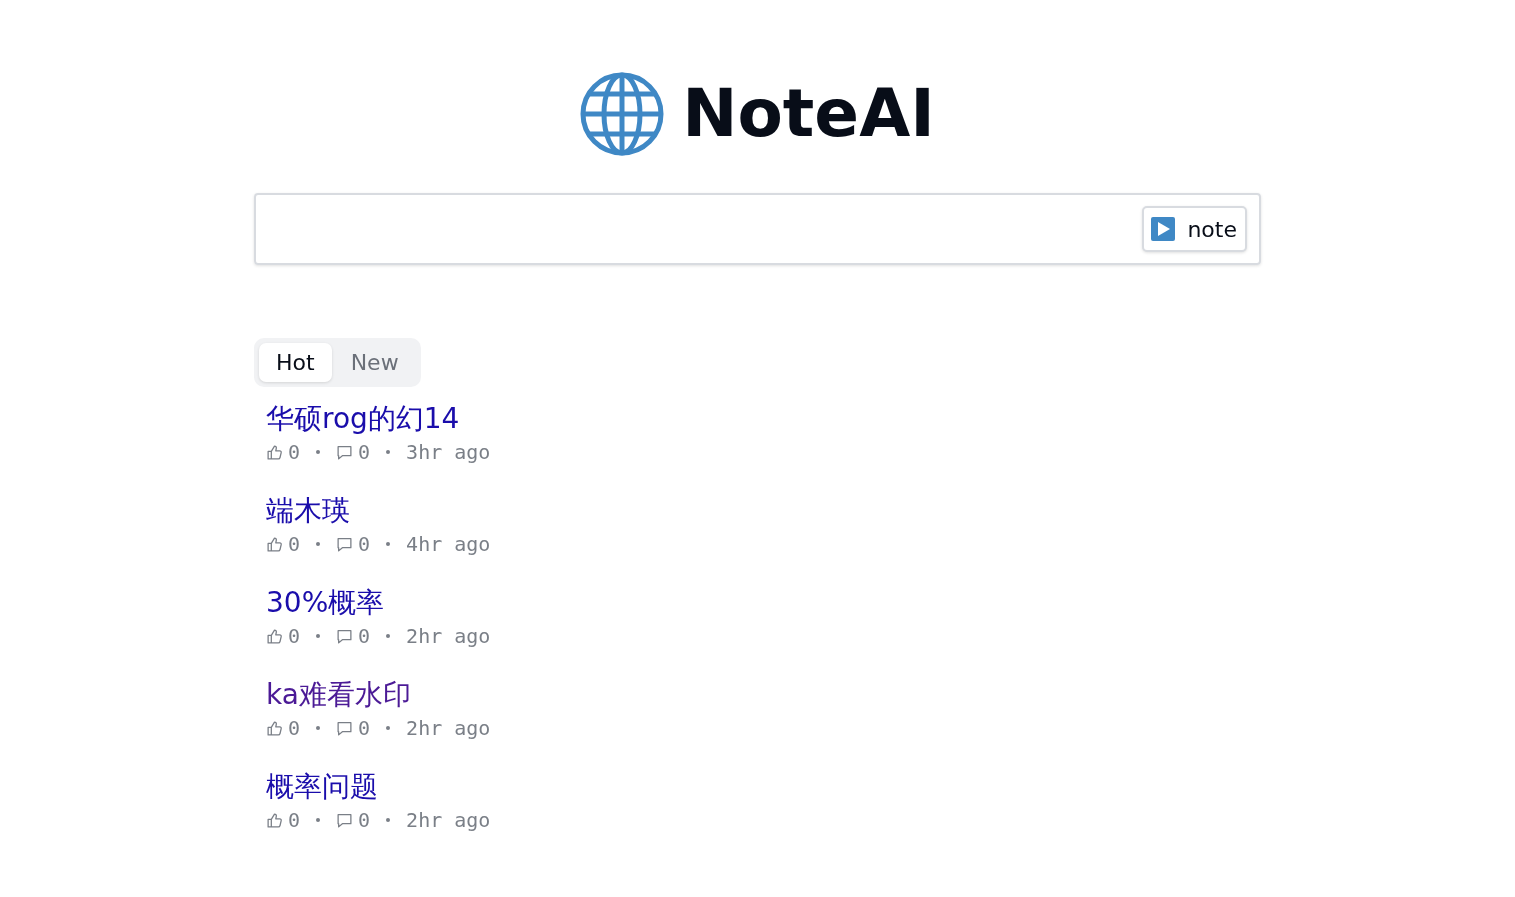 Image resolution: width=1515 pixels, height=897 pixels. What do you see at coordinates (808, 114) in the screenshot?
I see `site-title: NoteAI` at bounding box center [808, 114].